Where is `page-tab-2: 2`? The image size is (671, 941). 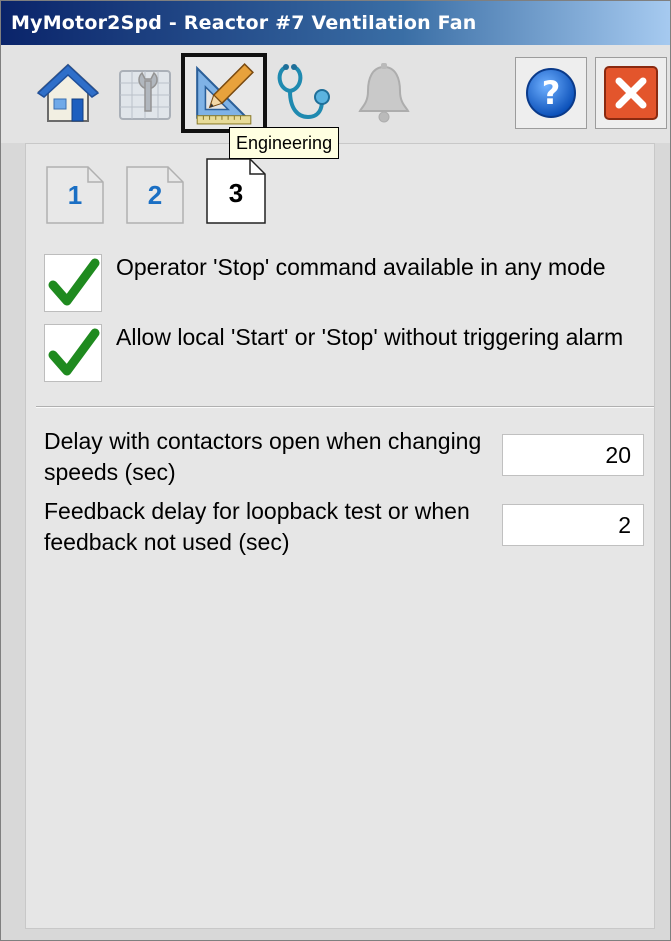 page-tab-2: 2 is located at coordinates (155, 195).